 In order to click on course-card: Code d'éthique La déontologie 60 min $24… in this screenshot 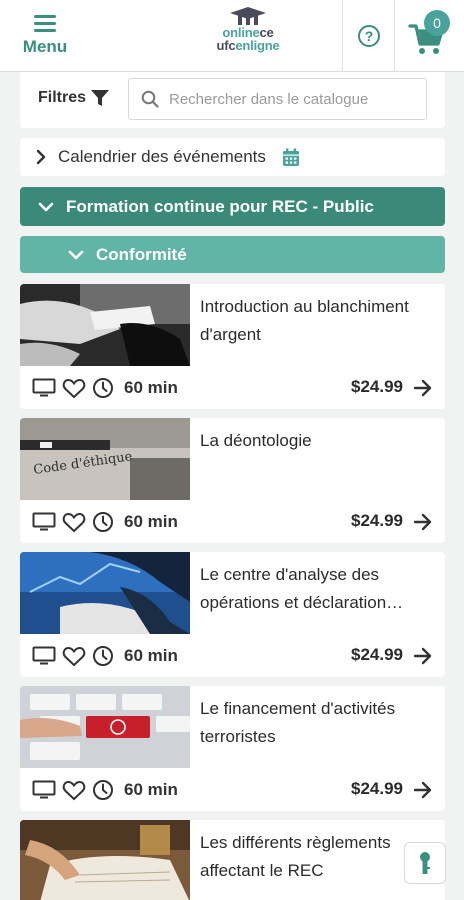, I will do `click(232, 480)`.